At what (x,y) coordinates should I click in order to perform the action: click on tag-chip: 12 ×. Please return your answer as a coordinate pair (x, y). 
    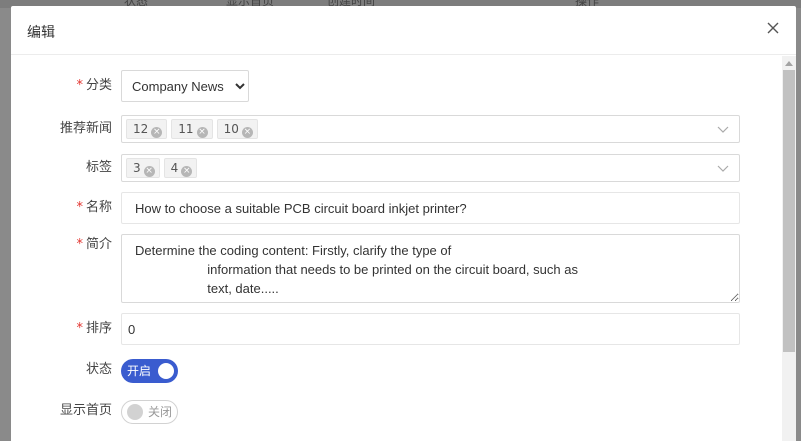
    Looking at the image, I should click on (147, 129).